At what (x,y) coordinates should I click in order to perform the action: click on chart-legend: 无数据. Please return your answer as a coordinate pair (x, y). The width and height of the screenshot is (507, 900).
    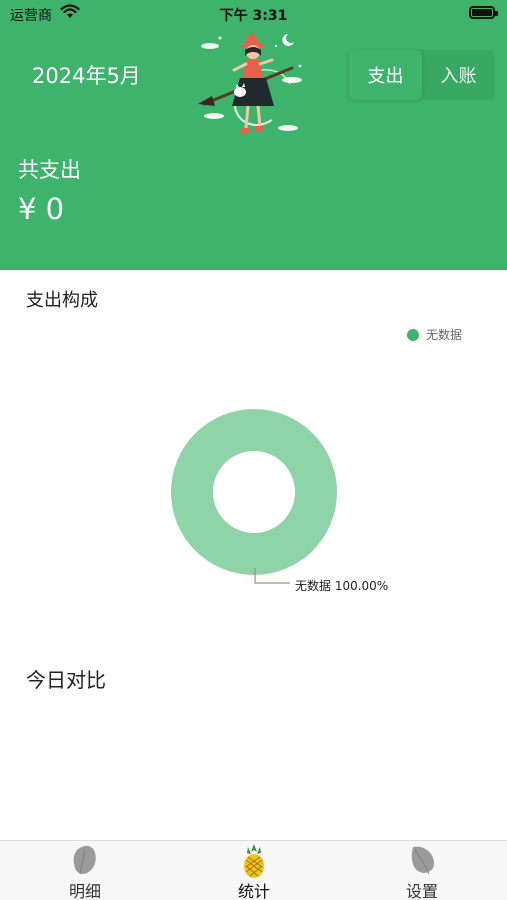
    Looking at the image, I should click on (434, 334).